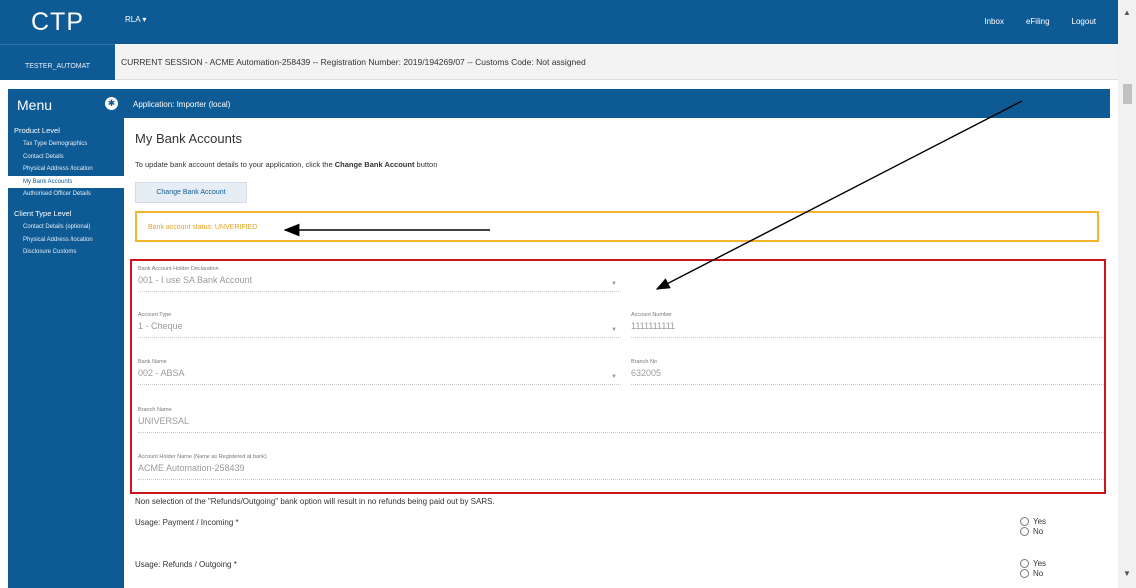 This screenshot has height=588, width=1136. Describe the element at coordinates (66, 144) in the screenshot. I see `sidebar-item-tax-type: Tax Type Demographics` at that location.